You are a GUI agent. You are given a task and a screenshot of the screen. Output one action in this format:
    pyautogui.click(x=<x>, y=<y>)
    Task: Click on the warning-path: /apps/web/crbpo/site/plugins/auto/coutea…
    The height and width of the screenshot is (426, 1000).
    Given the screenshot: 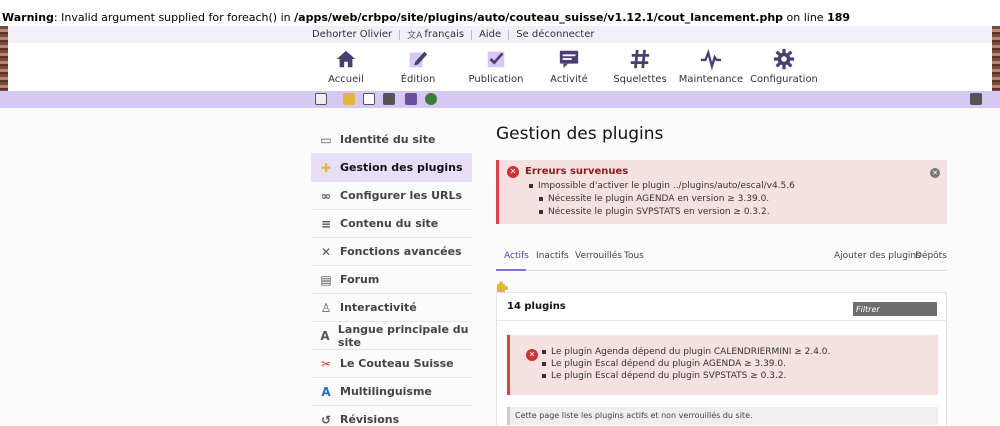 What is the action you would take?
    pyautogui.click(x=539, y=17)
    